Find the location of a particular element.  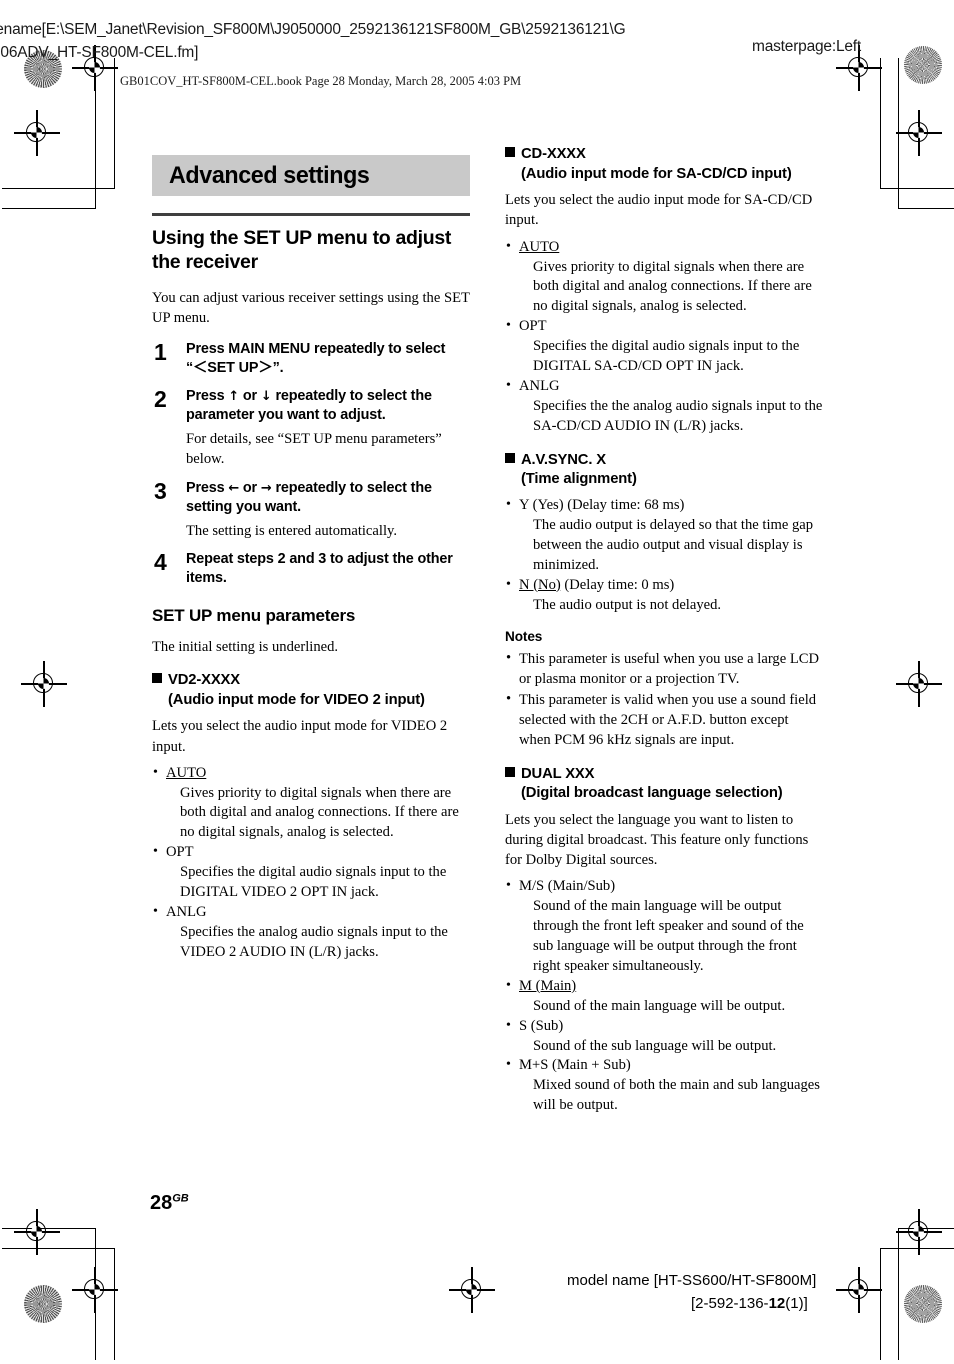

step-3-number: 3 is located at coordinates (160, 490).